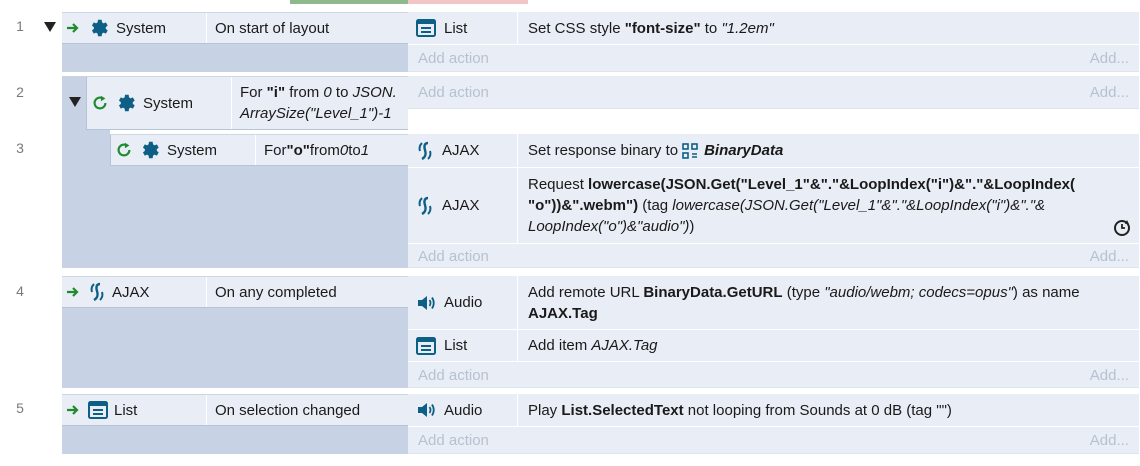  Describe the element at coordinates (288, 410) in the screenshot. I see `condition-text: On selection changed` at that location.